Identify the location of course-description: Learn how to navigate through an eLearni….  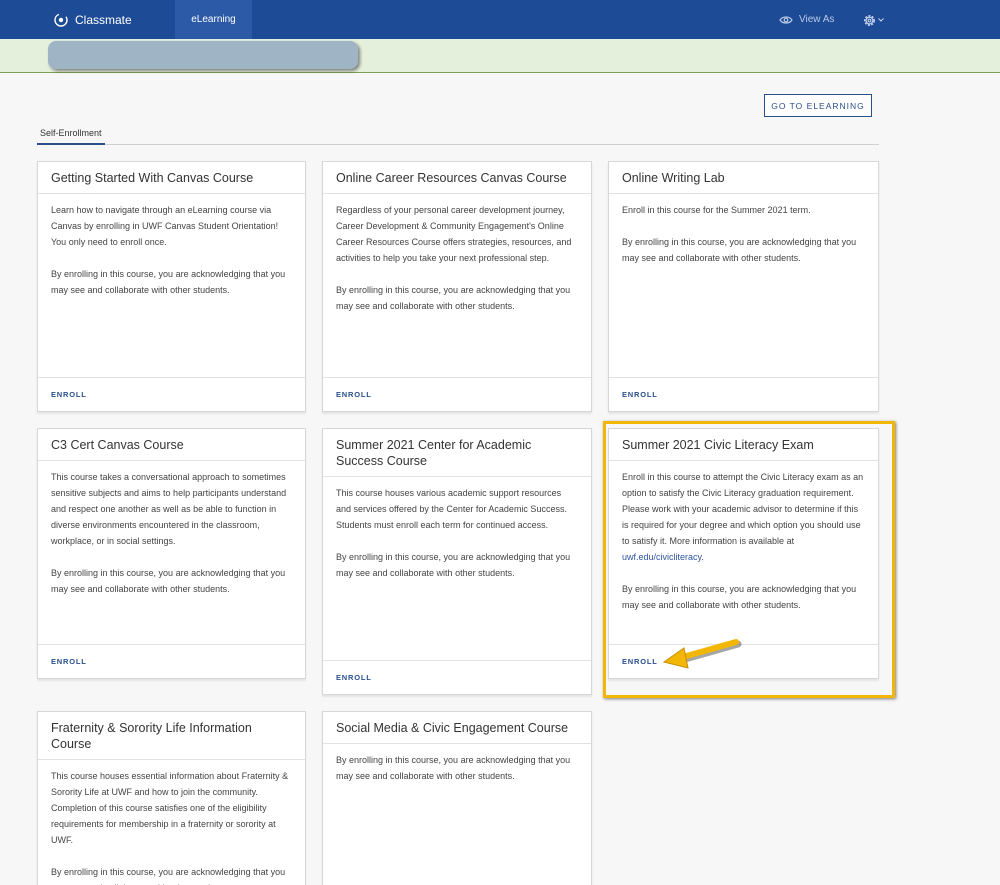
(165, 226).